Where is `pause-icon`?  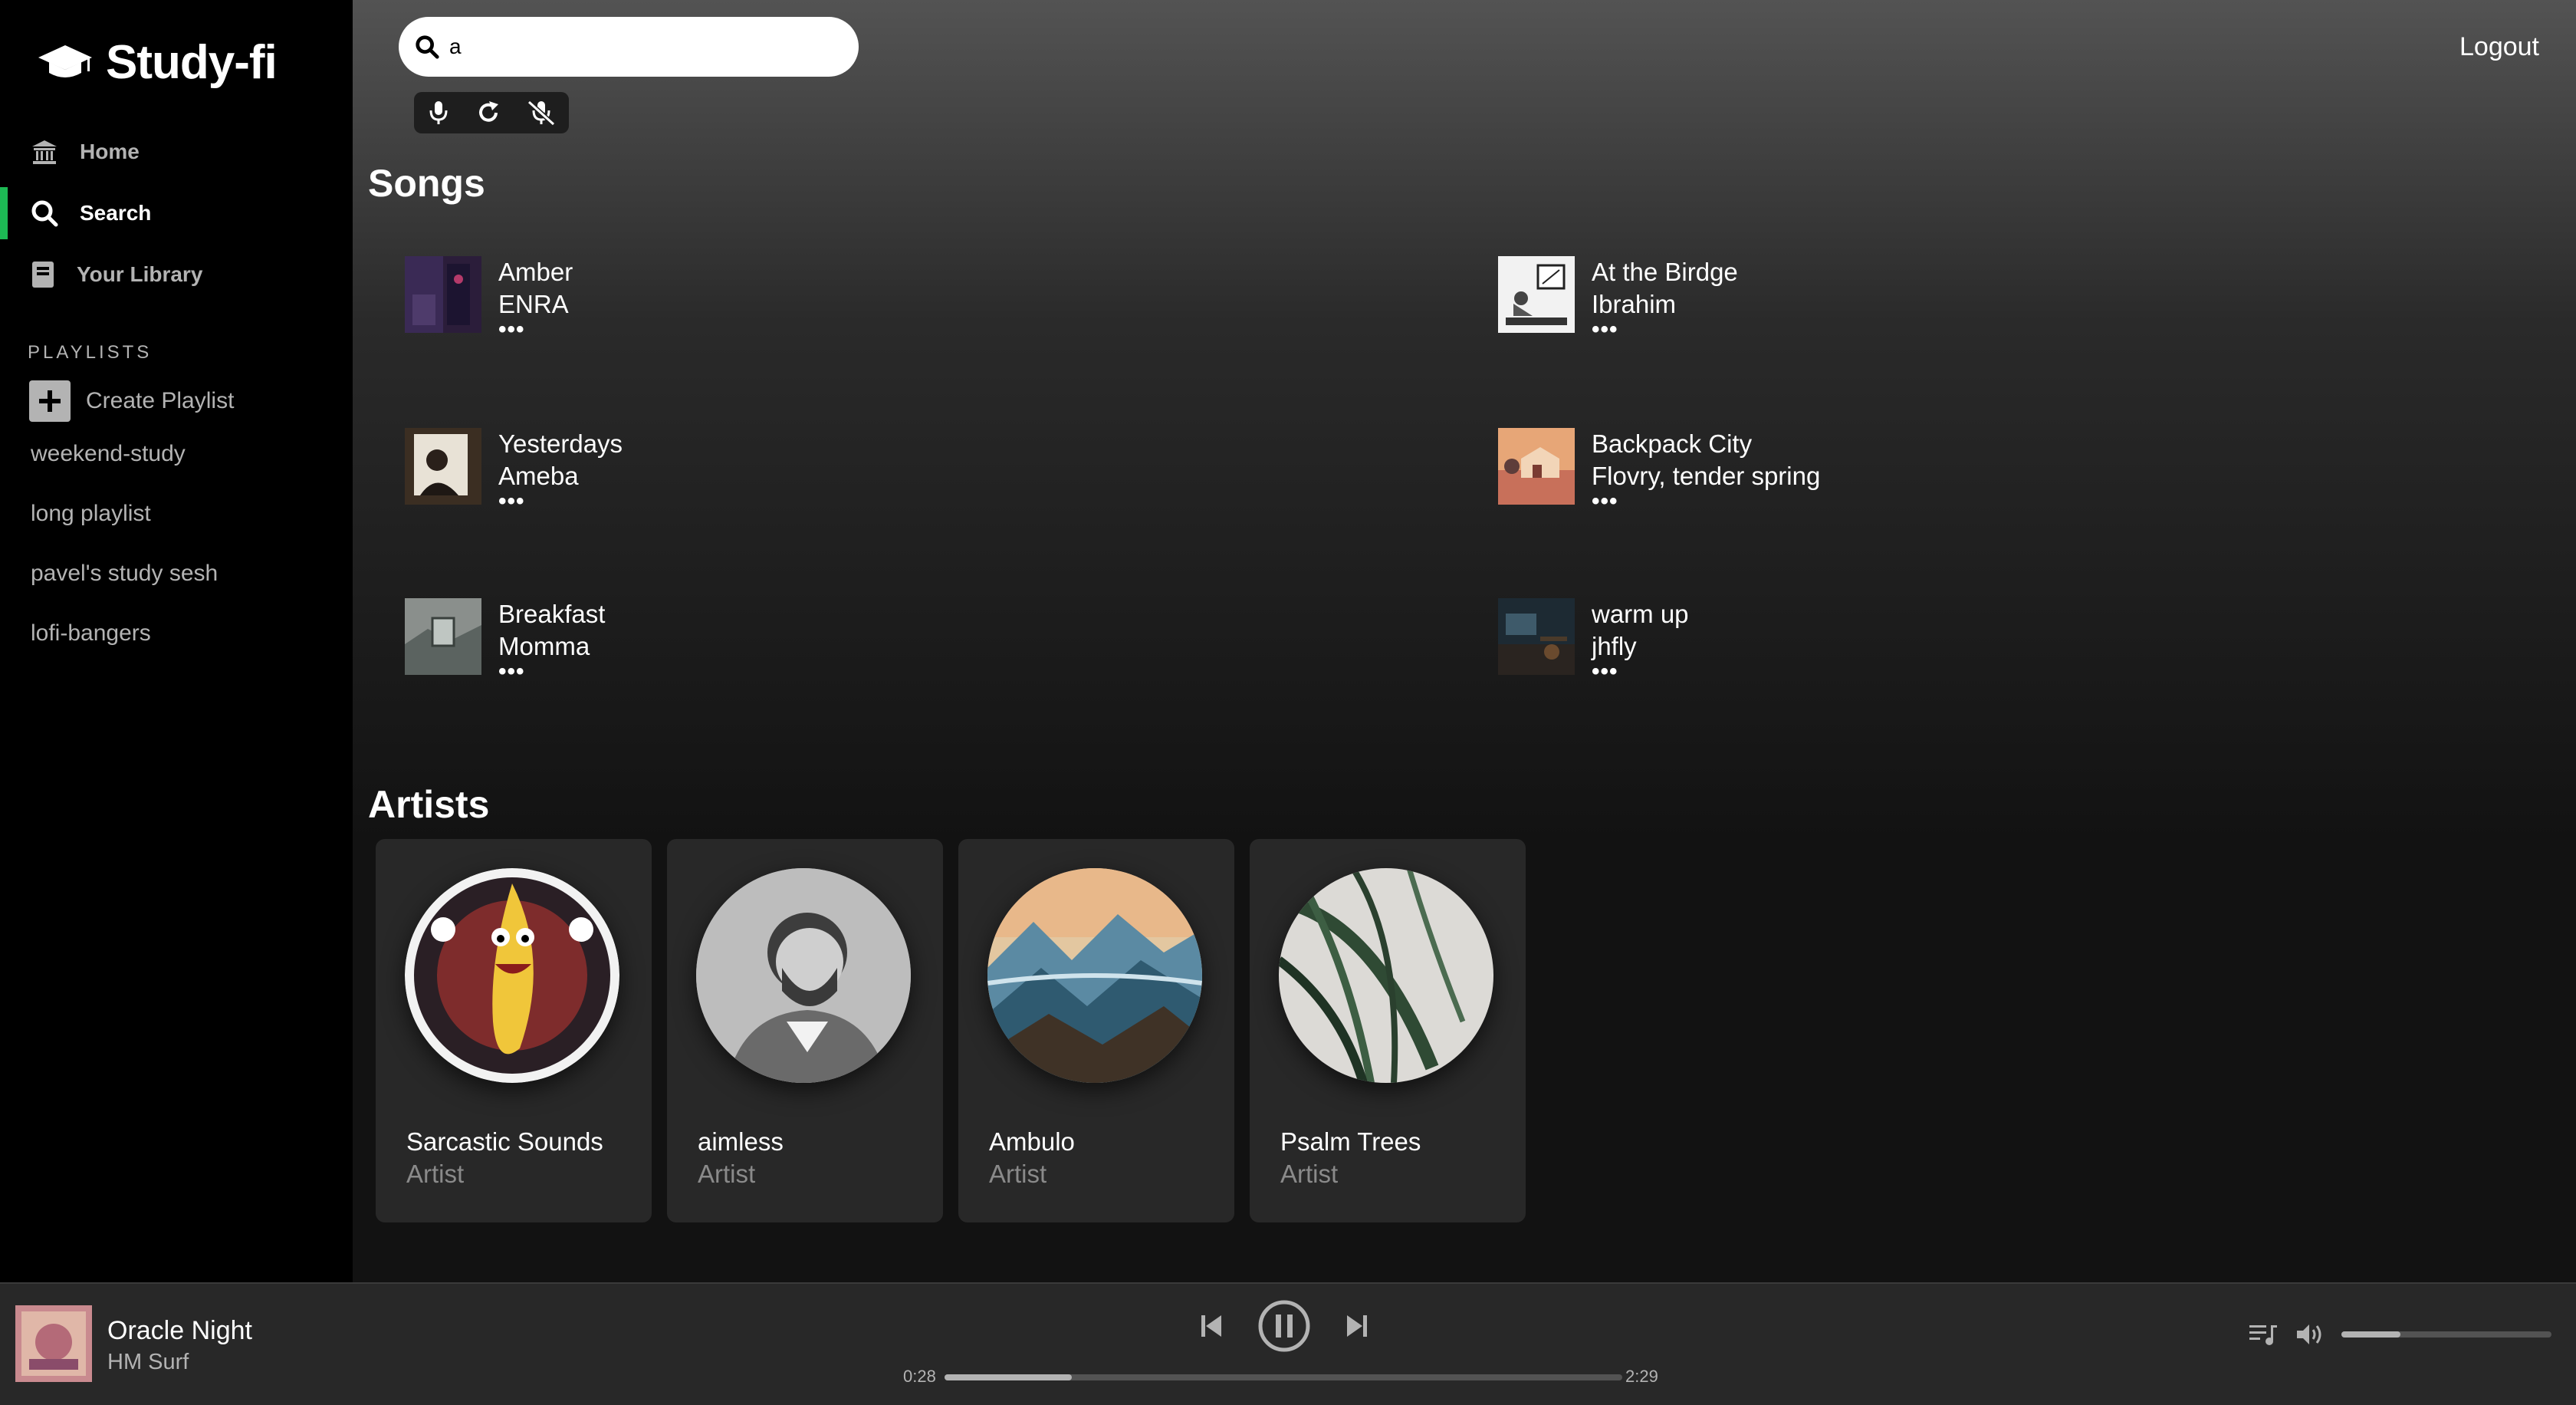
pause-icon is located at coordinates (1284, 1326).